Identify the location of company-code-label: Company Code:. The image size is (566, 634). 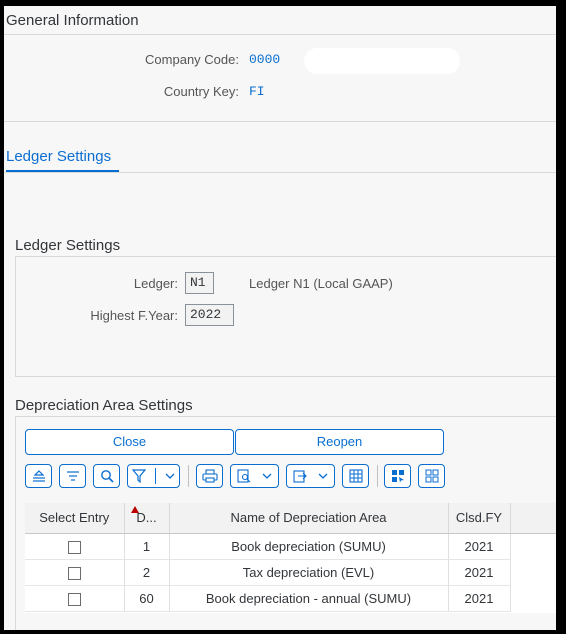
(192, 59).